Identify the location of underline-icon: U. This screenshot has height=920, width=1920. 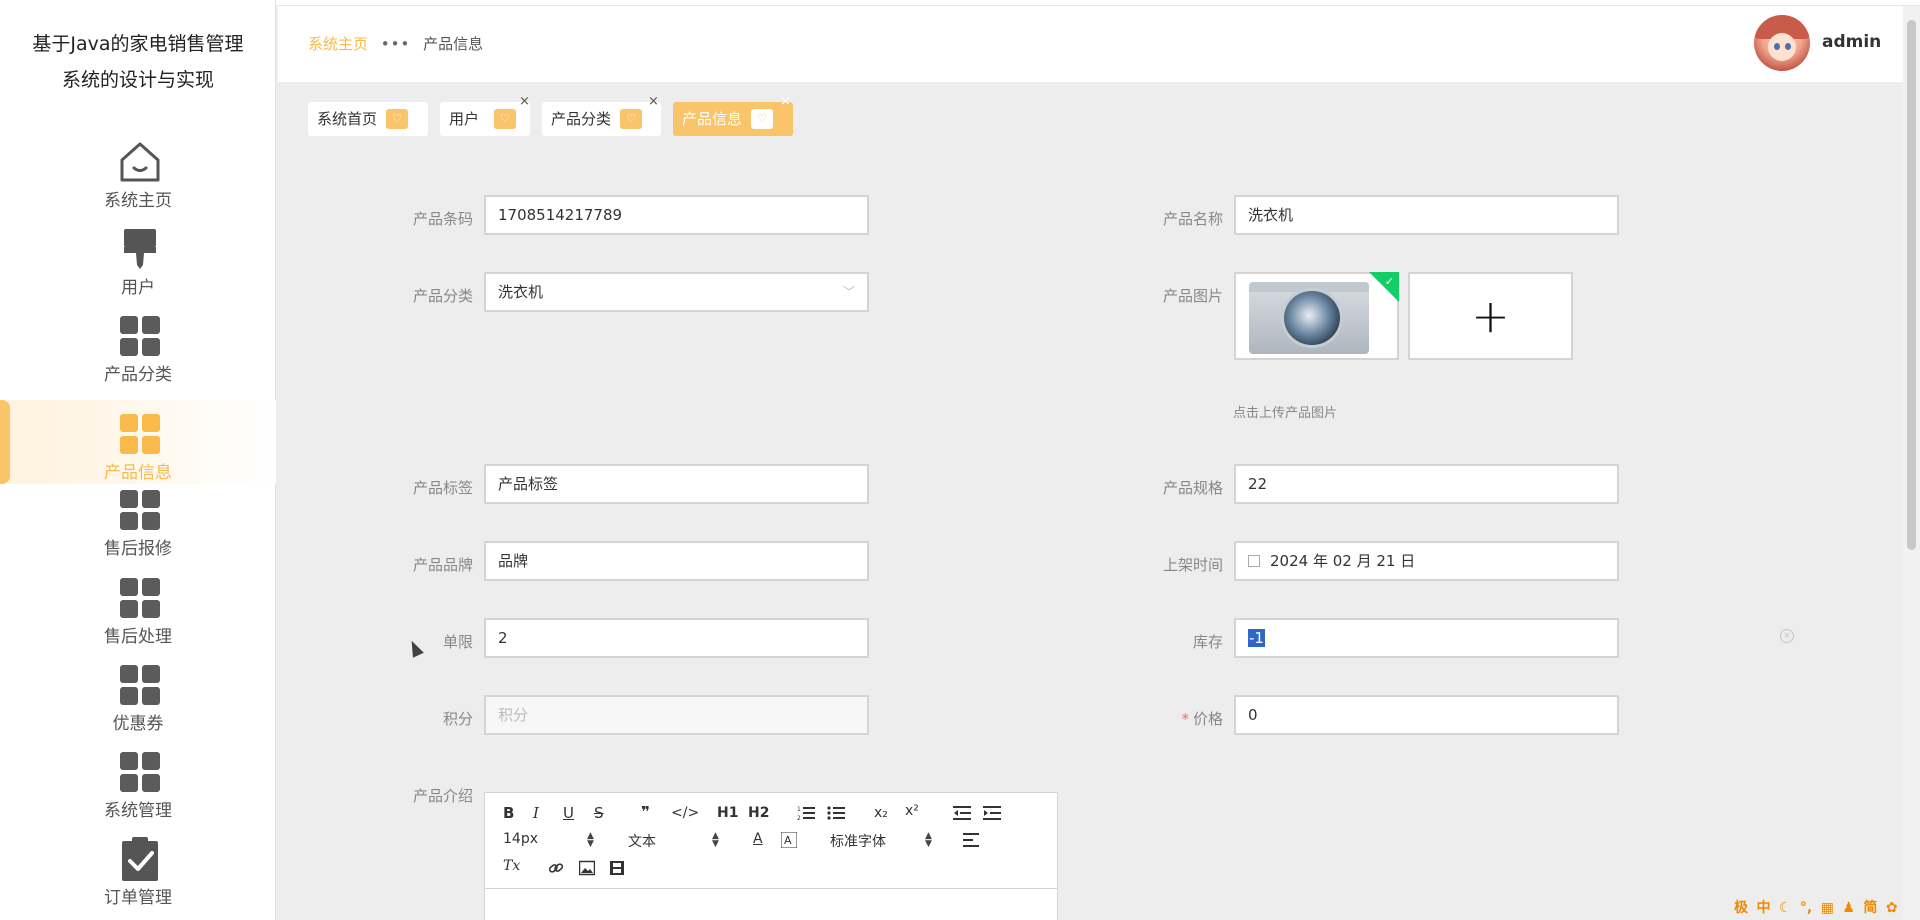
(568, 813).